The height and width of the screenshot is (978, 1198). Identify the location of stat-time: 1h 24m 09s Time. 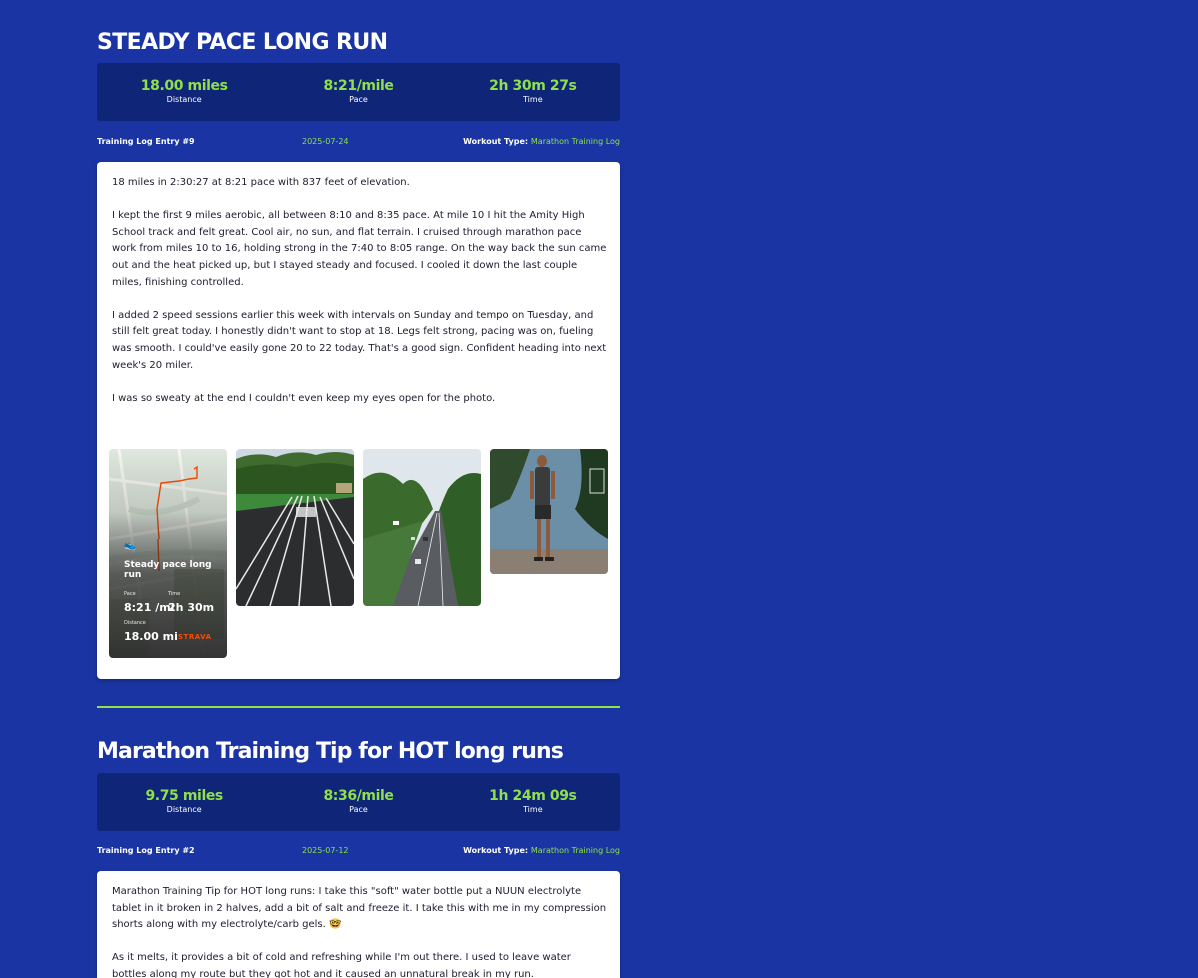
(533, 802).